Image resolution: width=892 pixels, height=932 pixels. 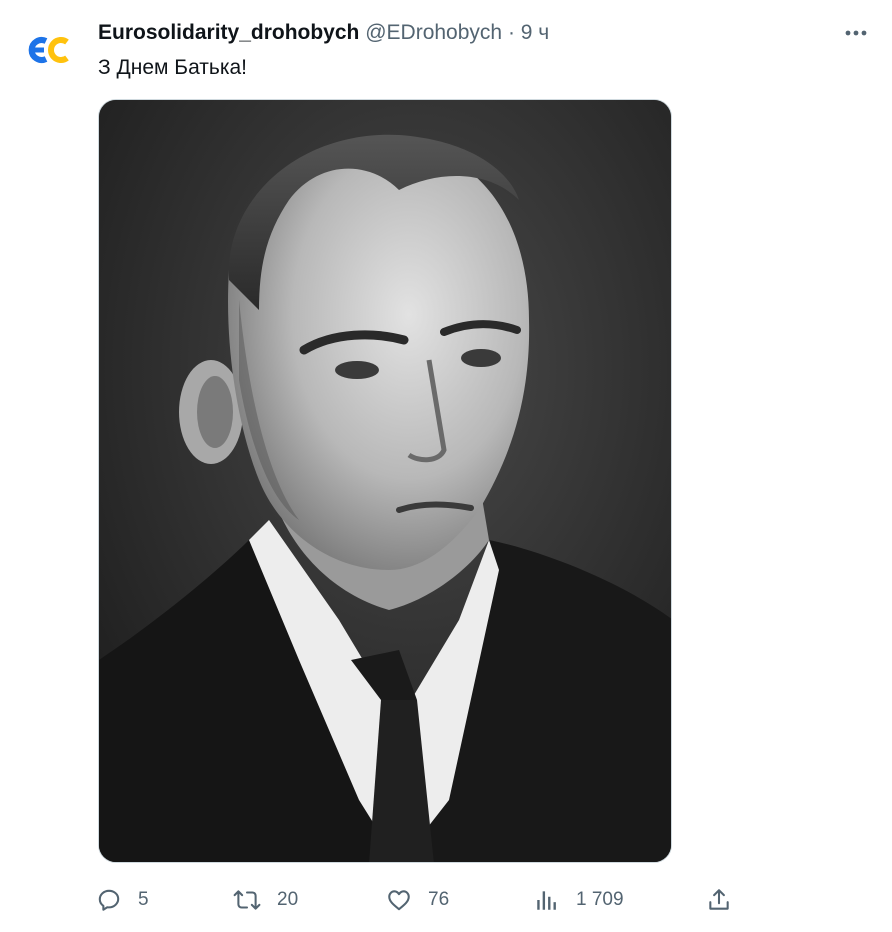 What do you see at coordinates (173, 67) in the screenshot?
I see `tweet-text: З Днем Батька!` at bounding box center [173, 67].